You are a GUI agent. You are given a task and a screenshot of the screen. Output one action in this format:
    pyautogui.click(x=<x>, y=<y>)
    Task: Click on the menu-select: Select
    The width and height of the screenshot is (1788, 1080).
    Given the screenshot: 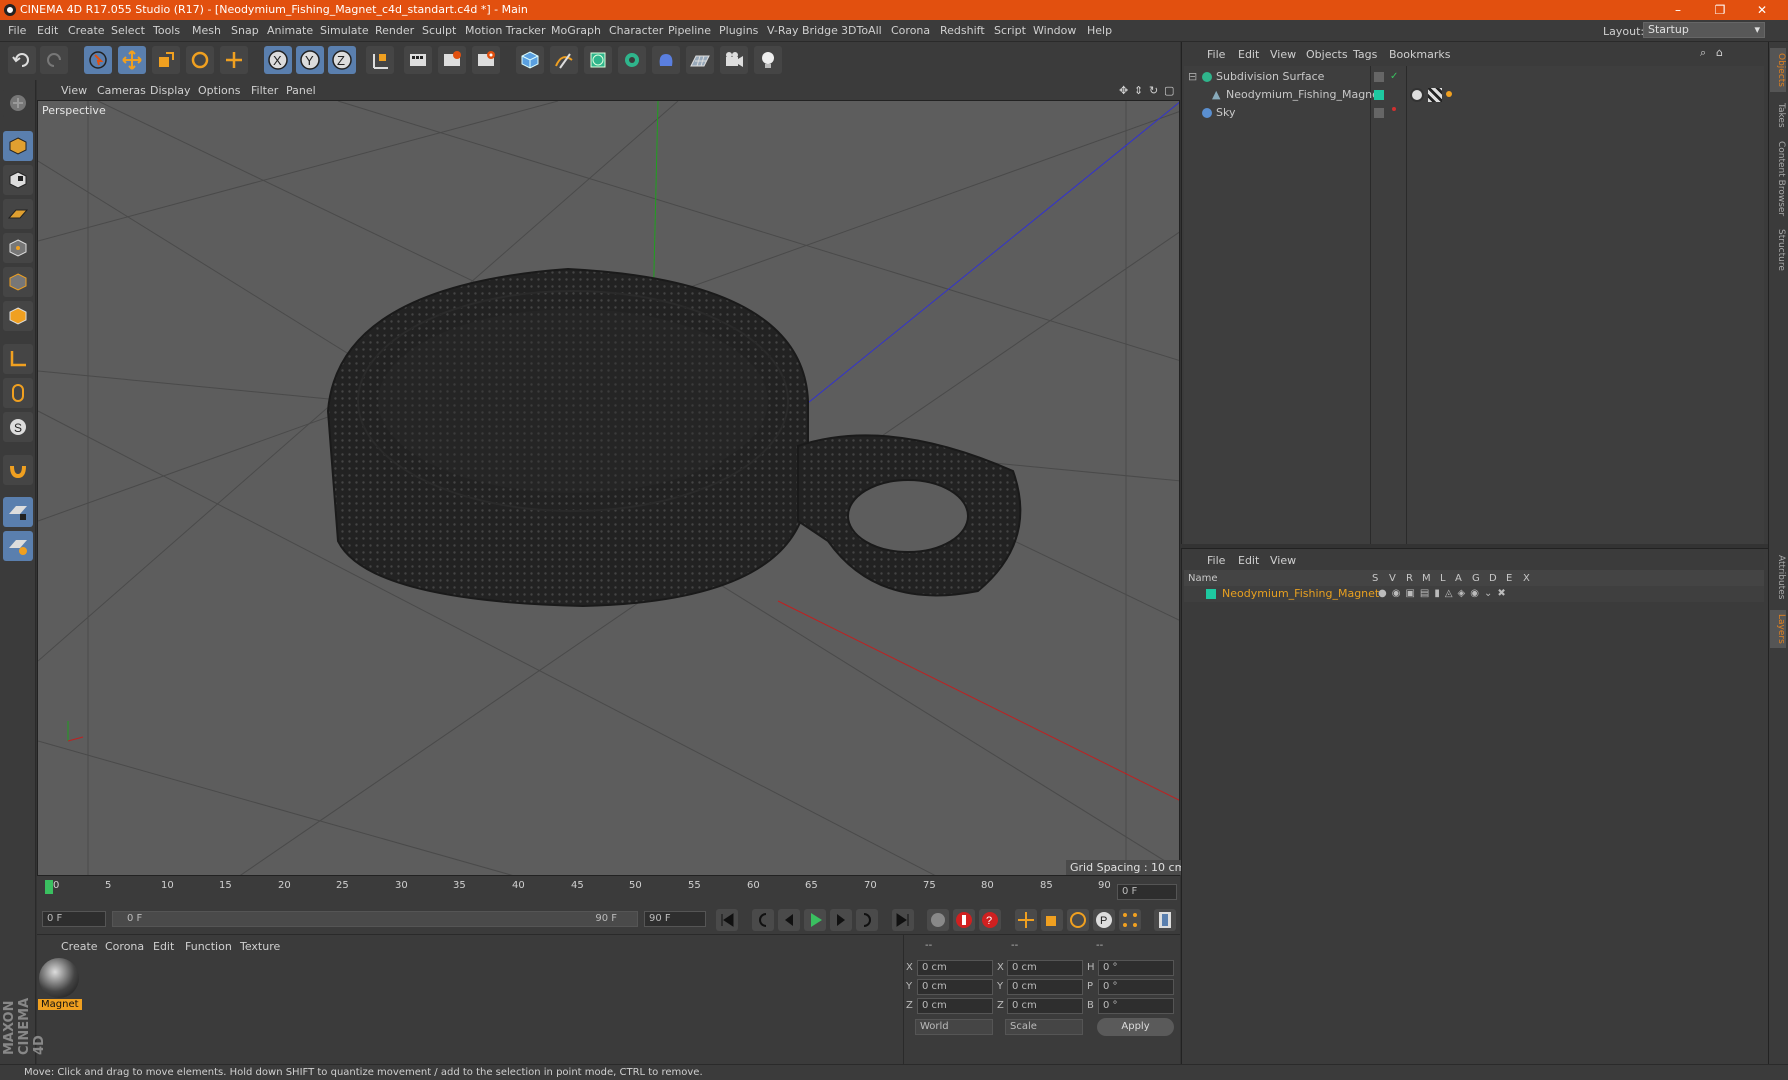 What is the action you would take?
    pyautogui.click(x=128, y=30)
    